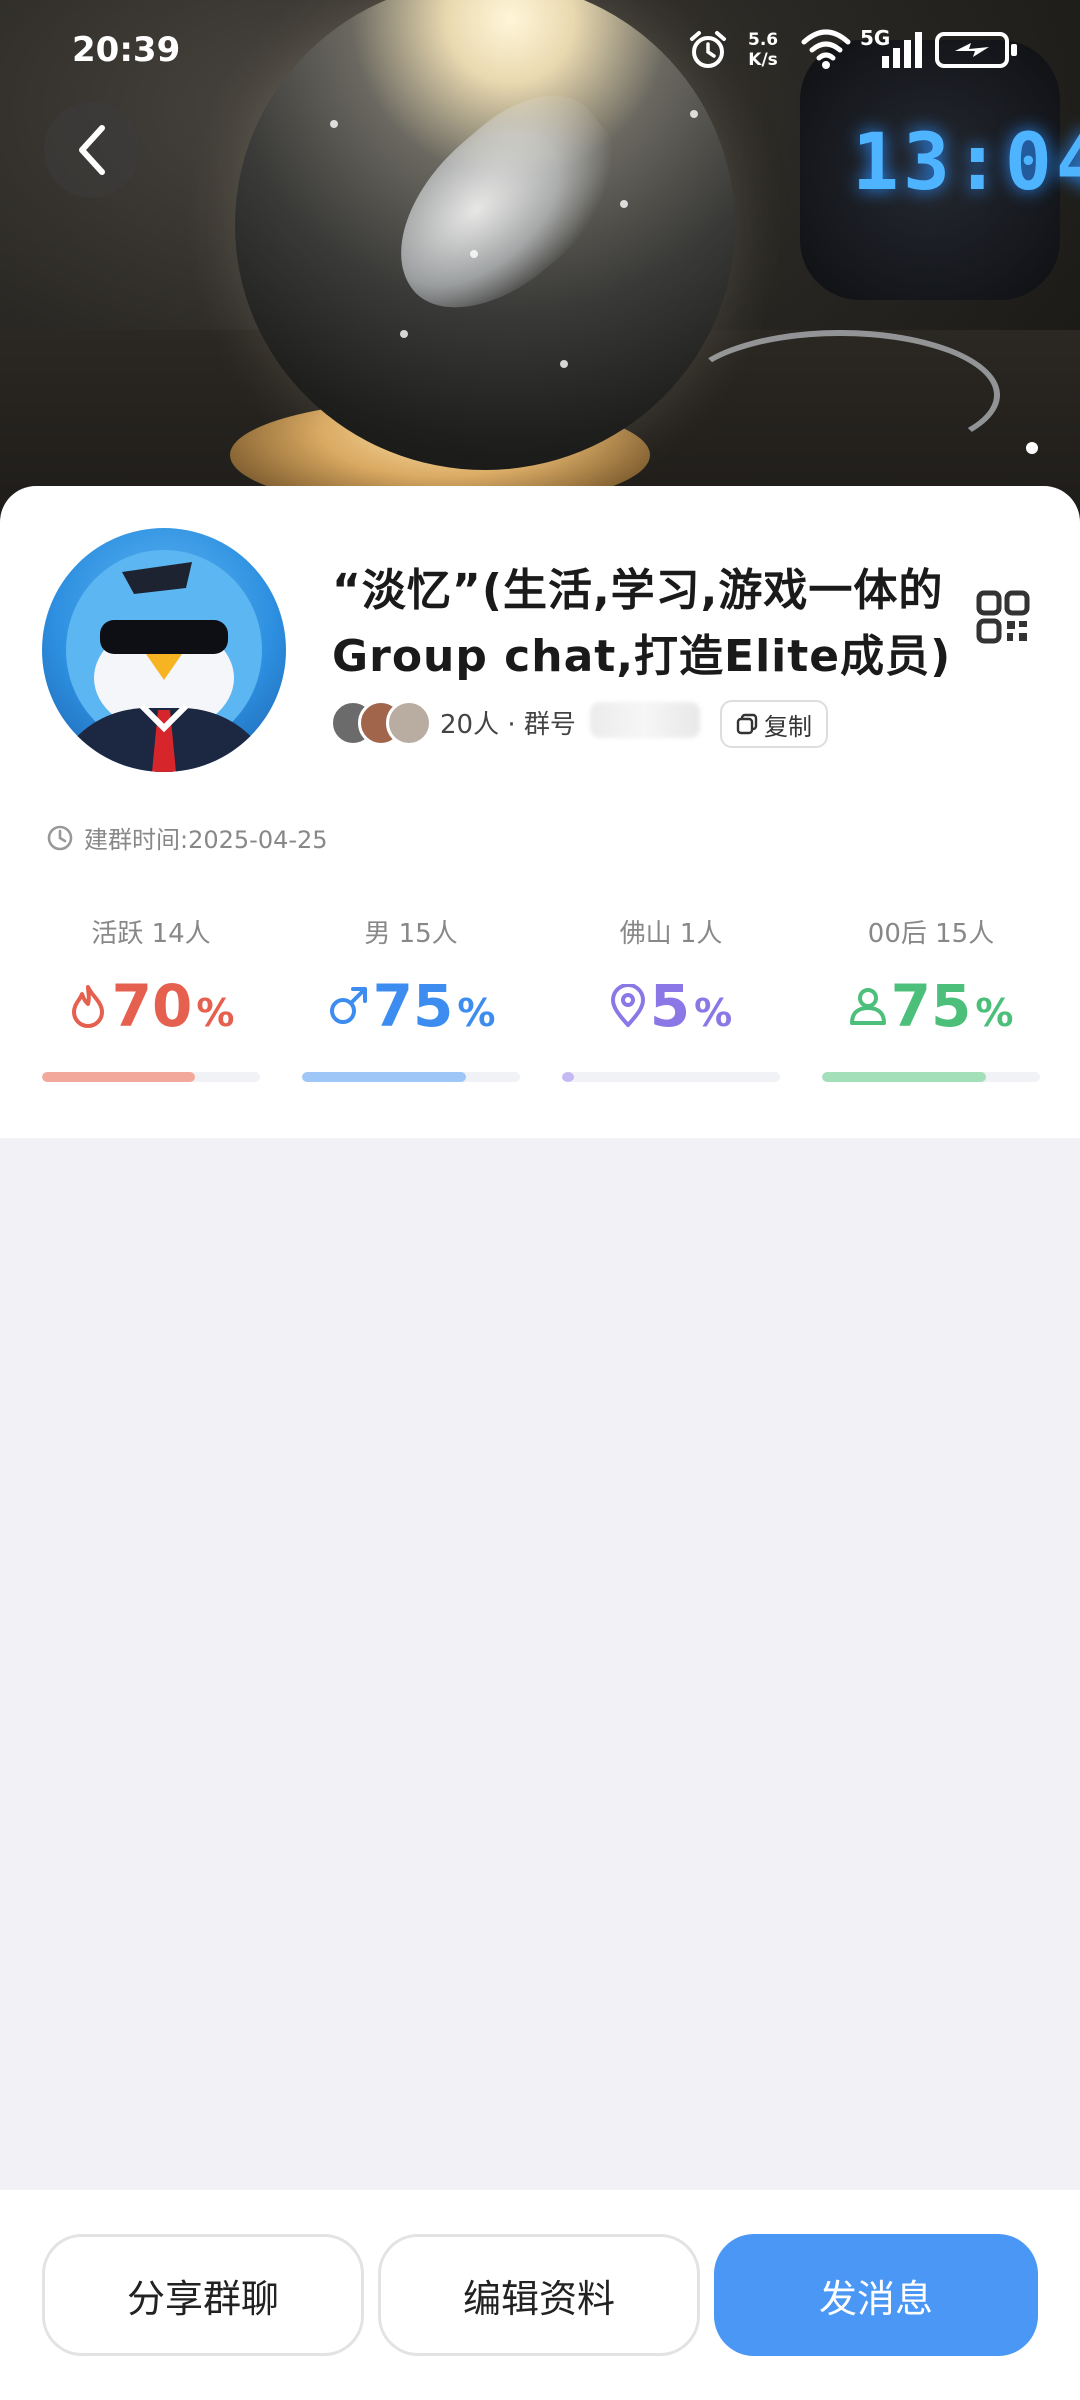 This screenshot has width=1080, height=2400. What do you see at coordinates (87, 1006) in the screenshot?
I see `flame-icon` at bounding box center [87, 1006].